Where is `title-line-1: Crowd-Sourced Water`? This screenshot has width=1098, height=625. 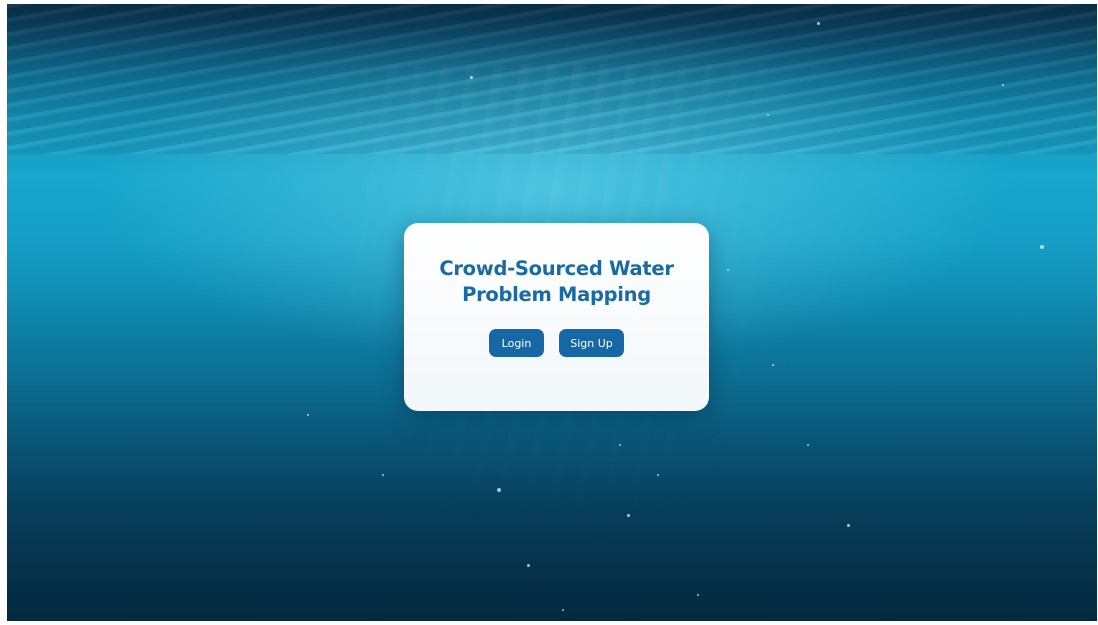
title-line-1: Crowd-Sourced Water is located at coordinates (556, 268).